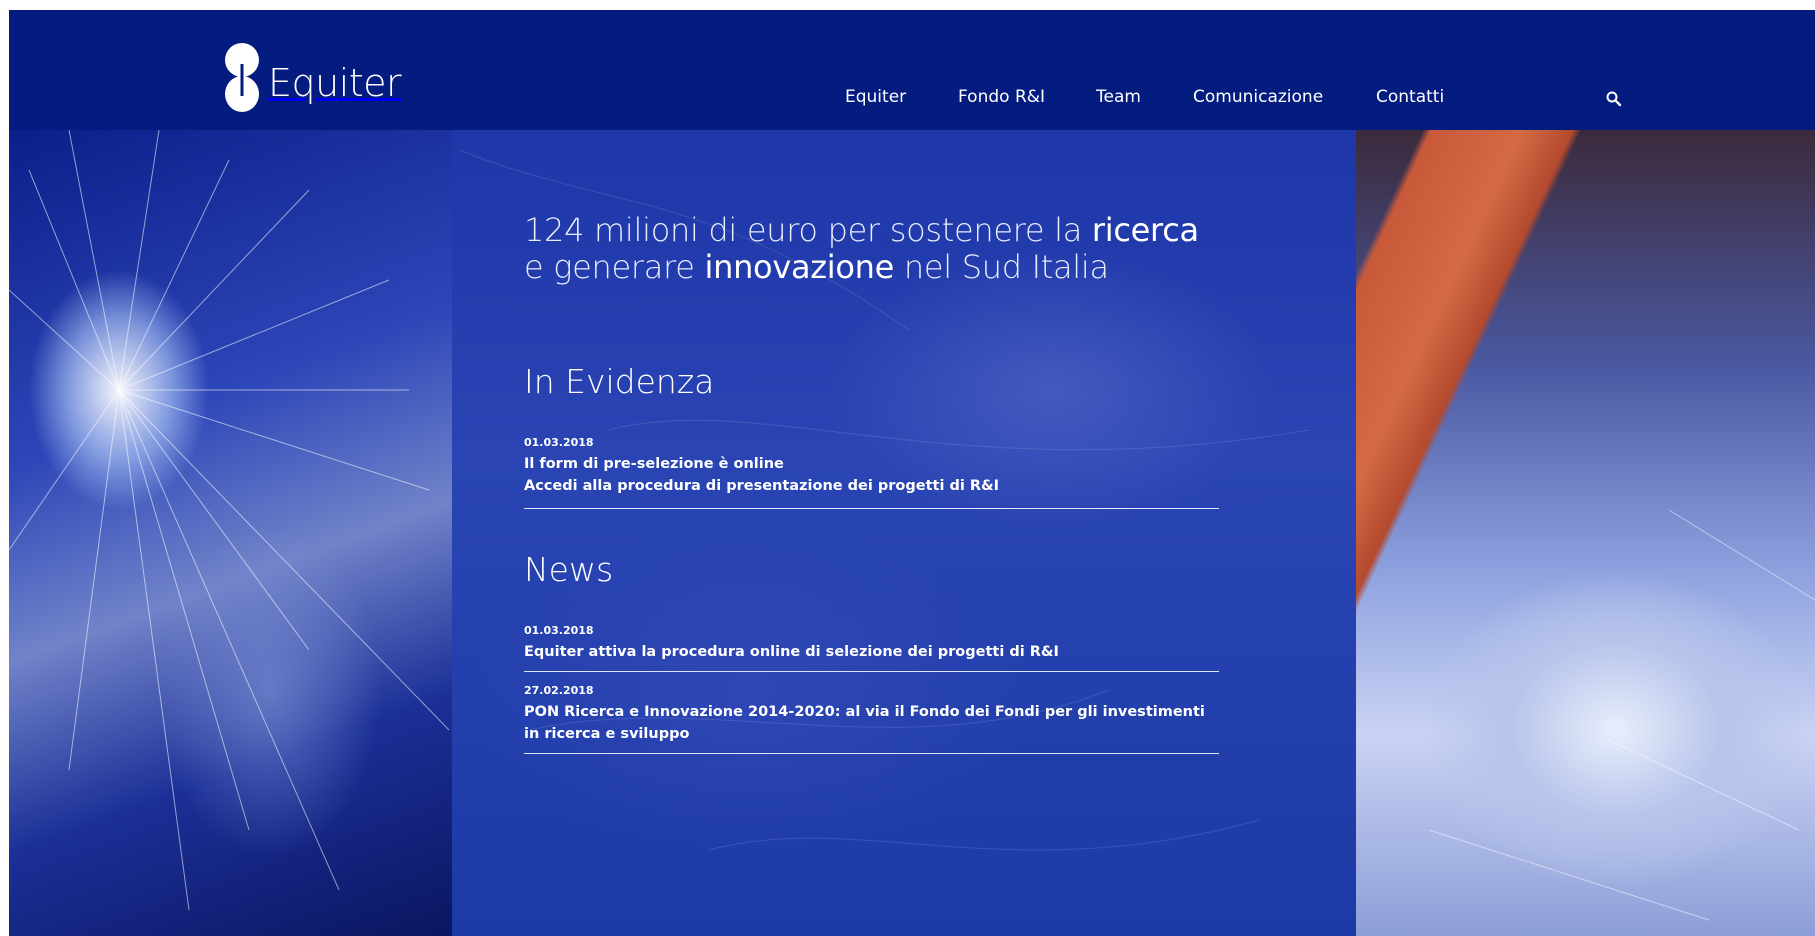  Describe the element at coordinates (559, 630) in the screenshot. I see `news-date: 01.03.2018` at that location.